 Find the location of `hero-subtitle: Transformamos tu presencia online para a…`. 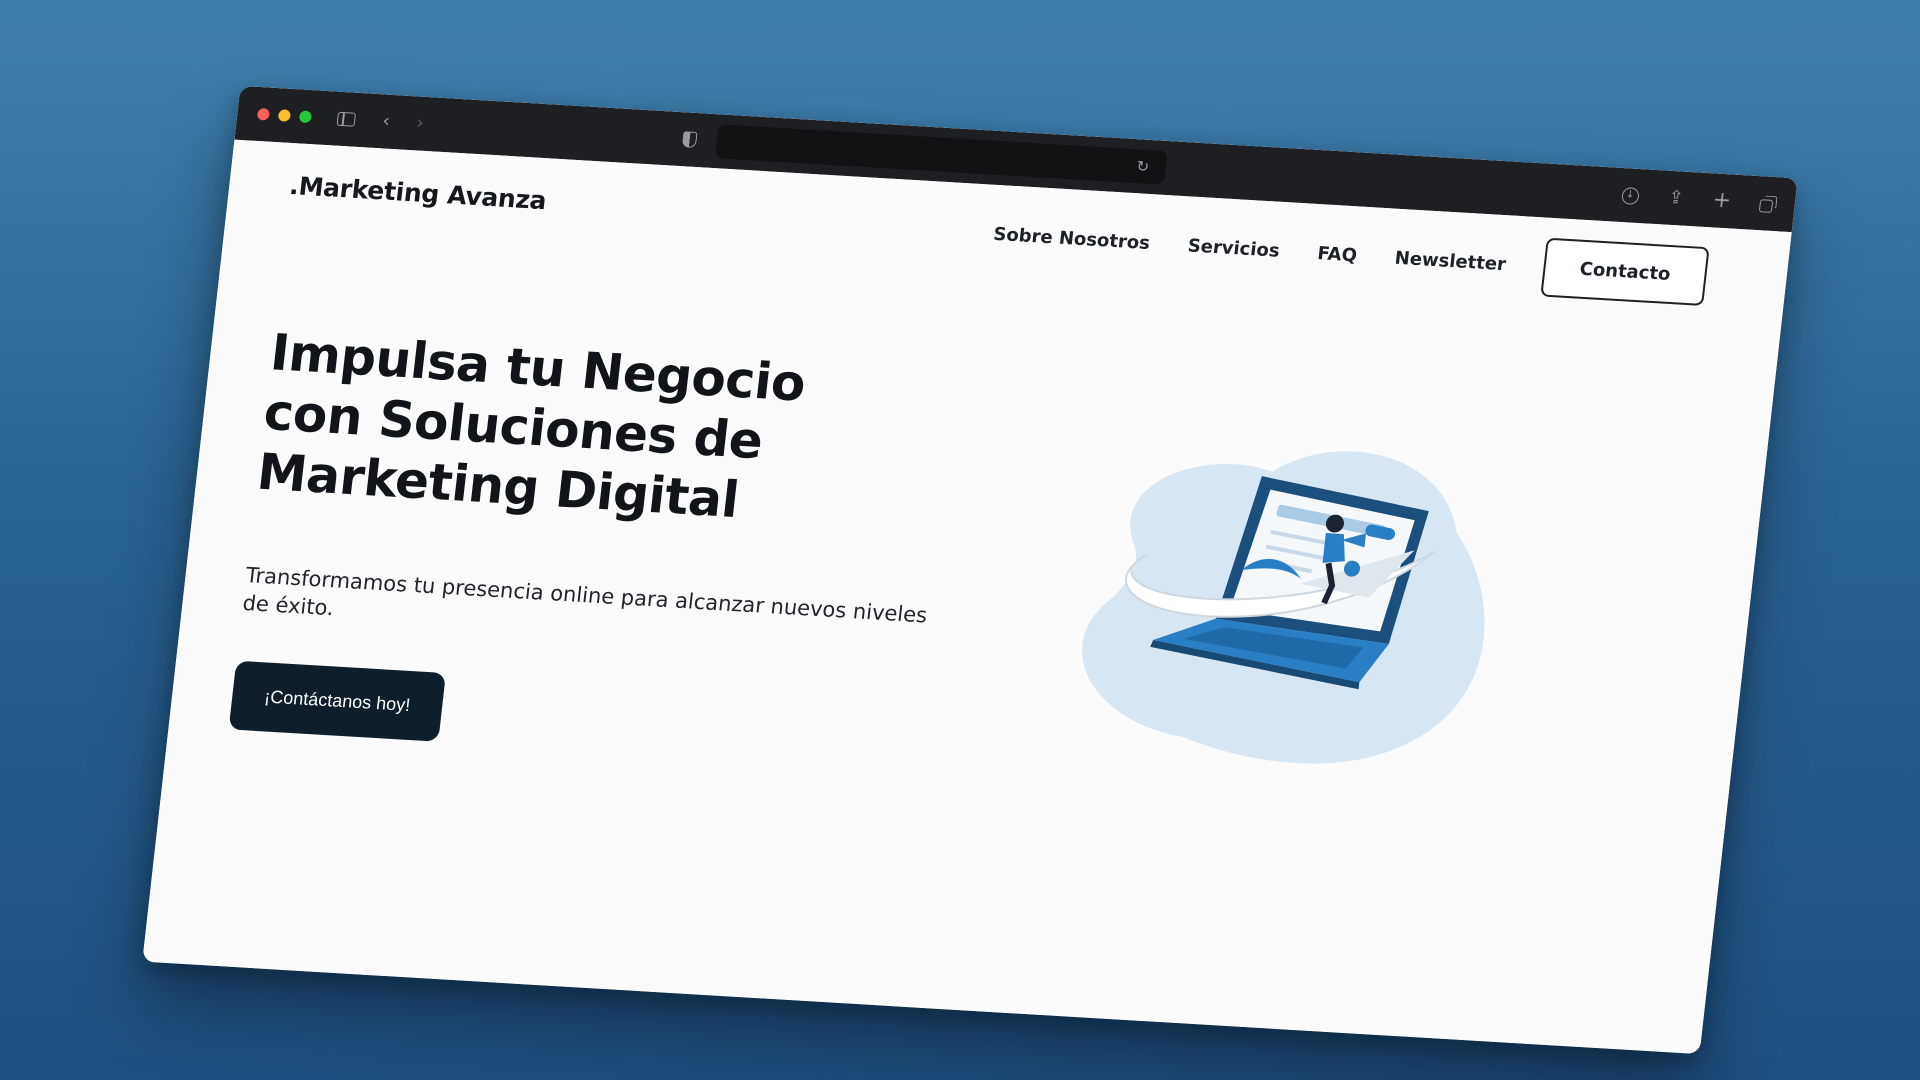

hero-subtitle: Transformamos tu presencia online para a… is located at coordinates (585, 595).